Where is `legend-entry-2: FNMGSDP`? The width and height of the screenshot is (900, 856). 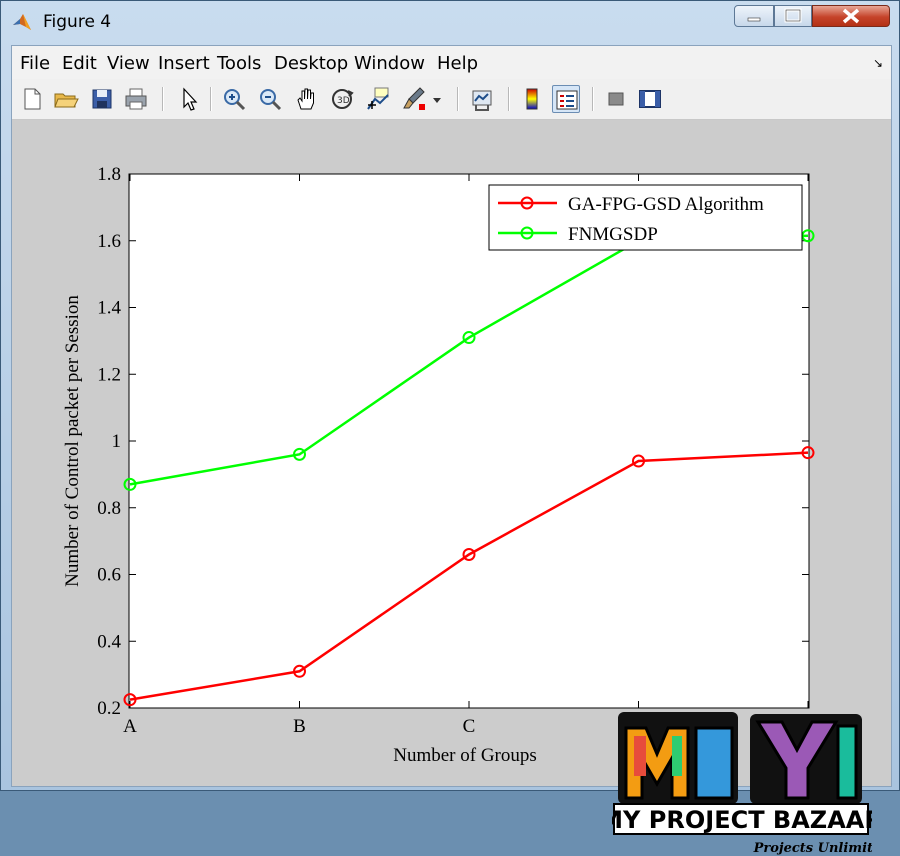
legend-entry-2: FNMGSDP is located at coordinates (613, 234).